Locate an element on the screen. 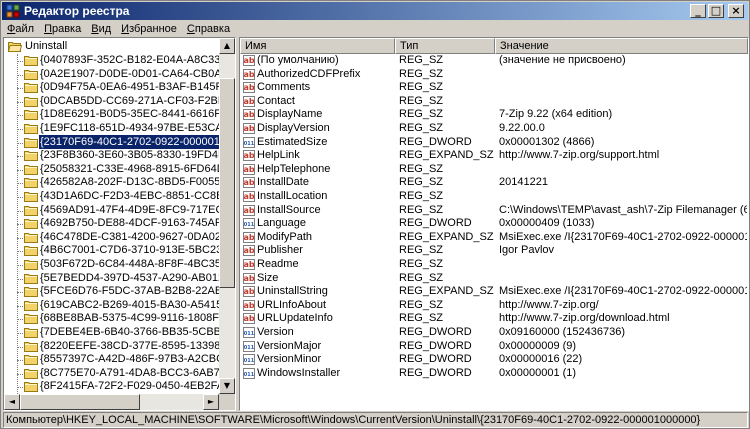 The width and height of the screenshot is (750, 429). value-data: 0x00000016 (22) is located at coordinates (541, 359).